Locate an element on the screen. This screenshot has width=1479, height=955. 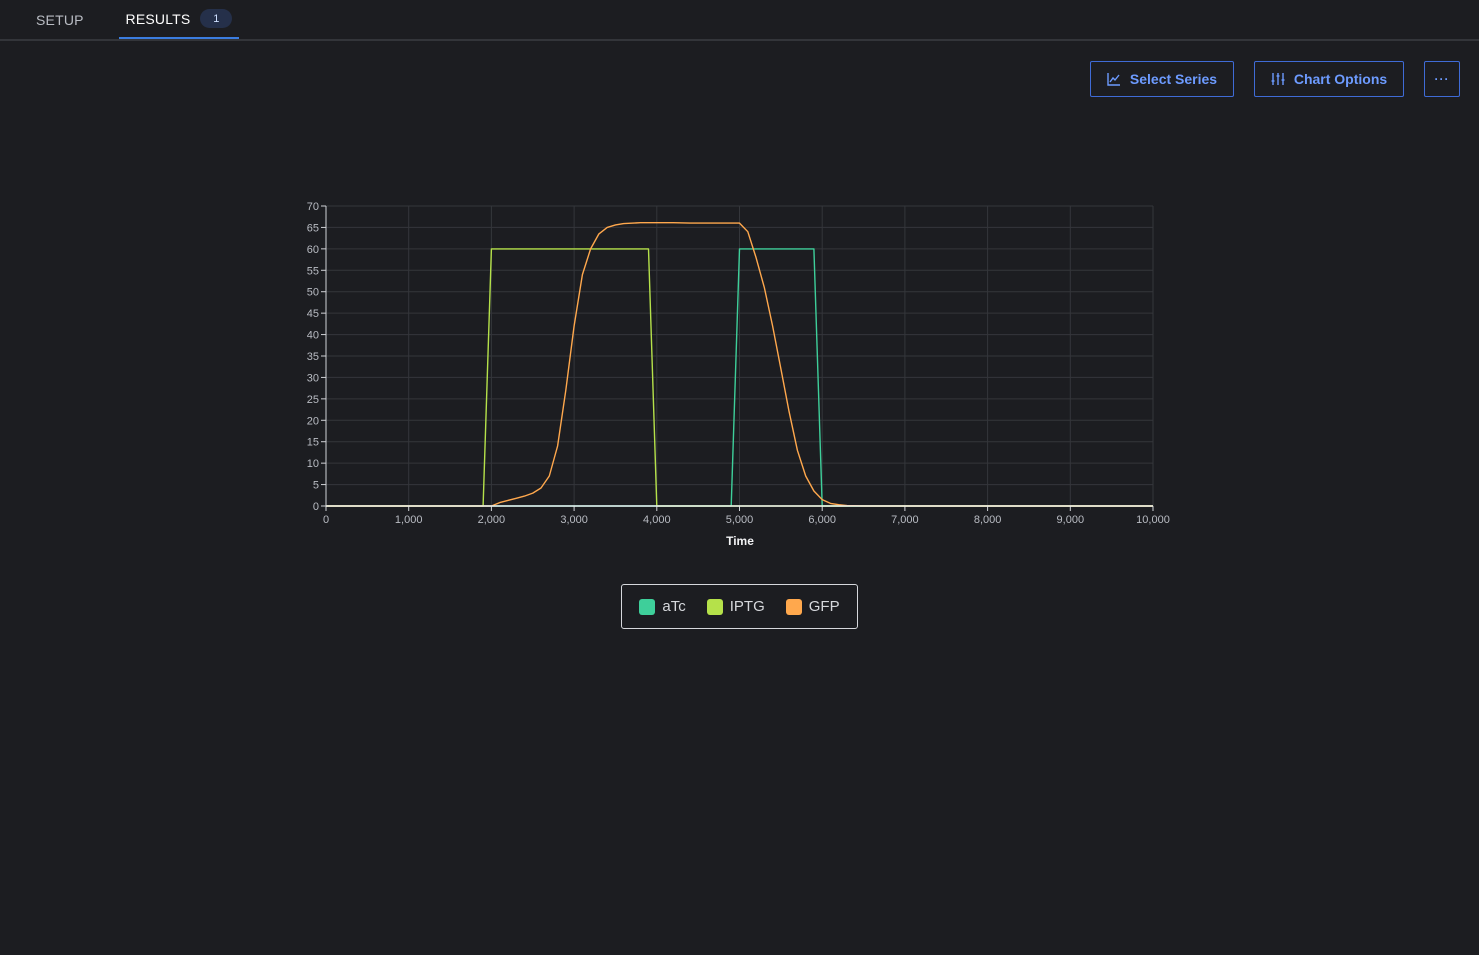
y-tick-label: 20 is located at coordinates (313, 421).